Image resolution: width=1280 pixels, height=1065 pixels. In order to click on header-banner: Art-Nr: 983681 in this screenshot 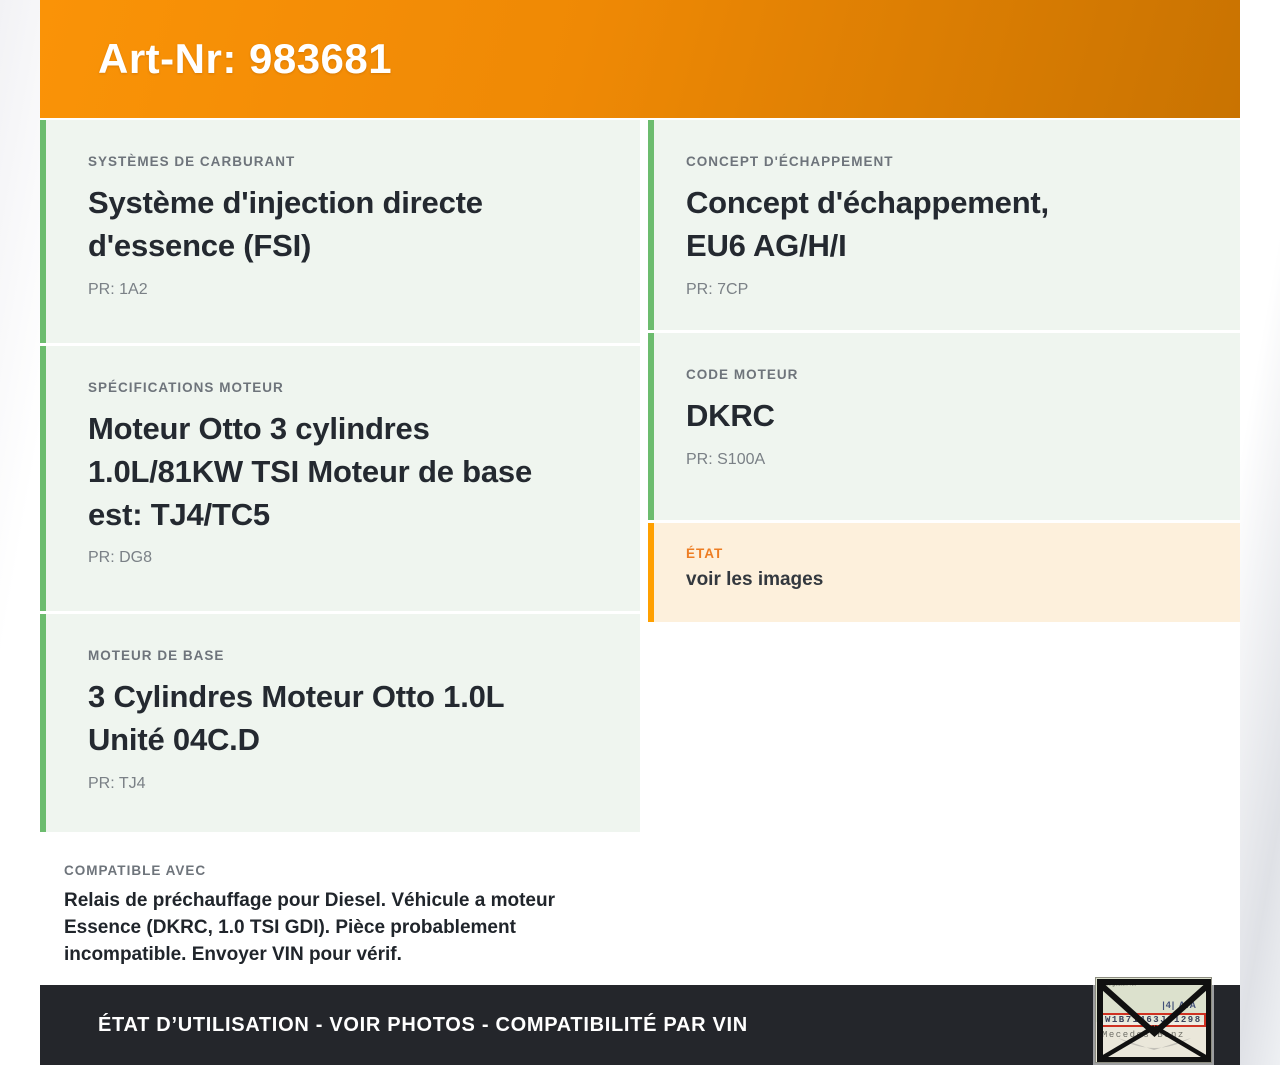, I will do `click(640, 59)`.